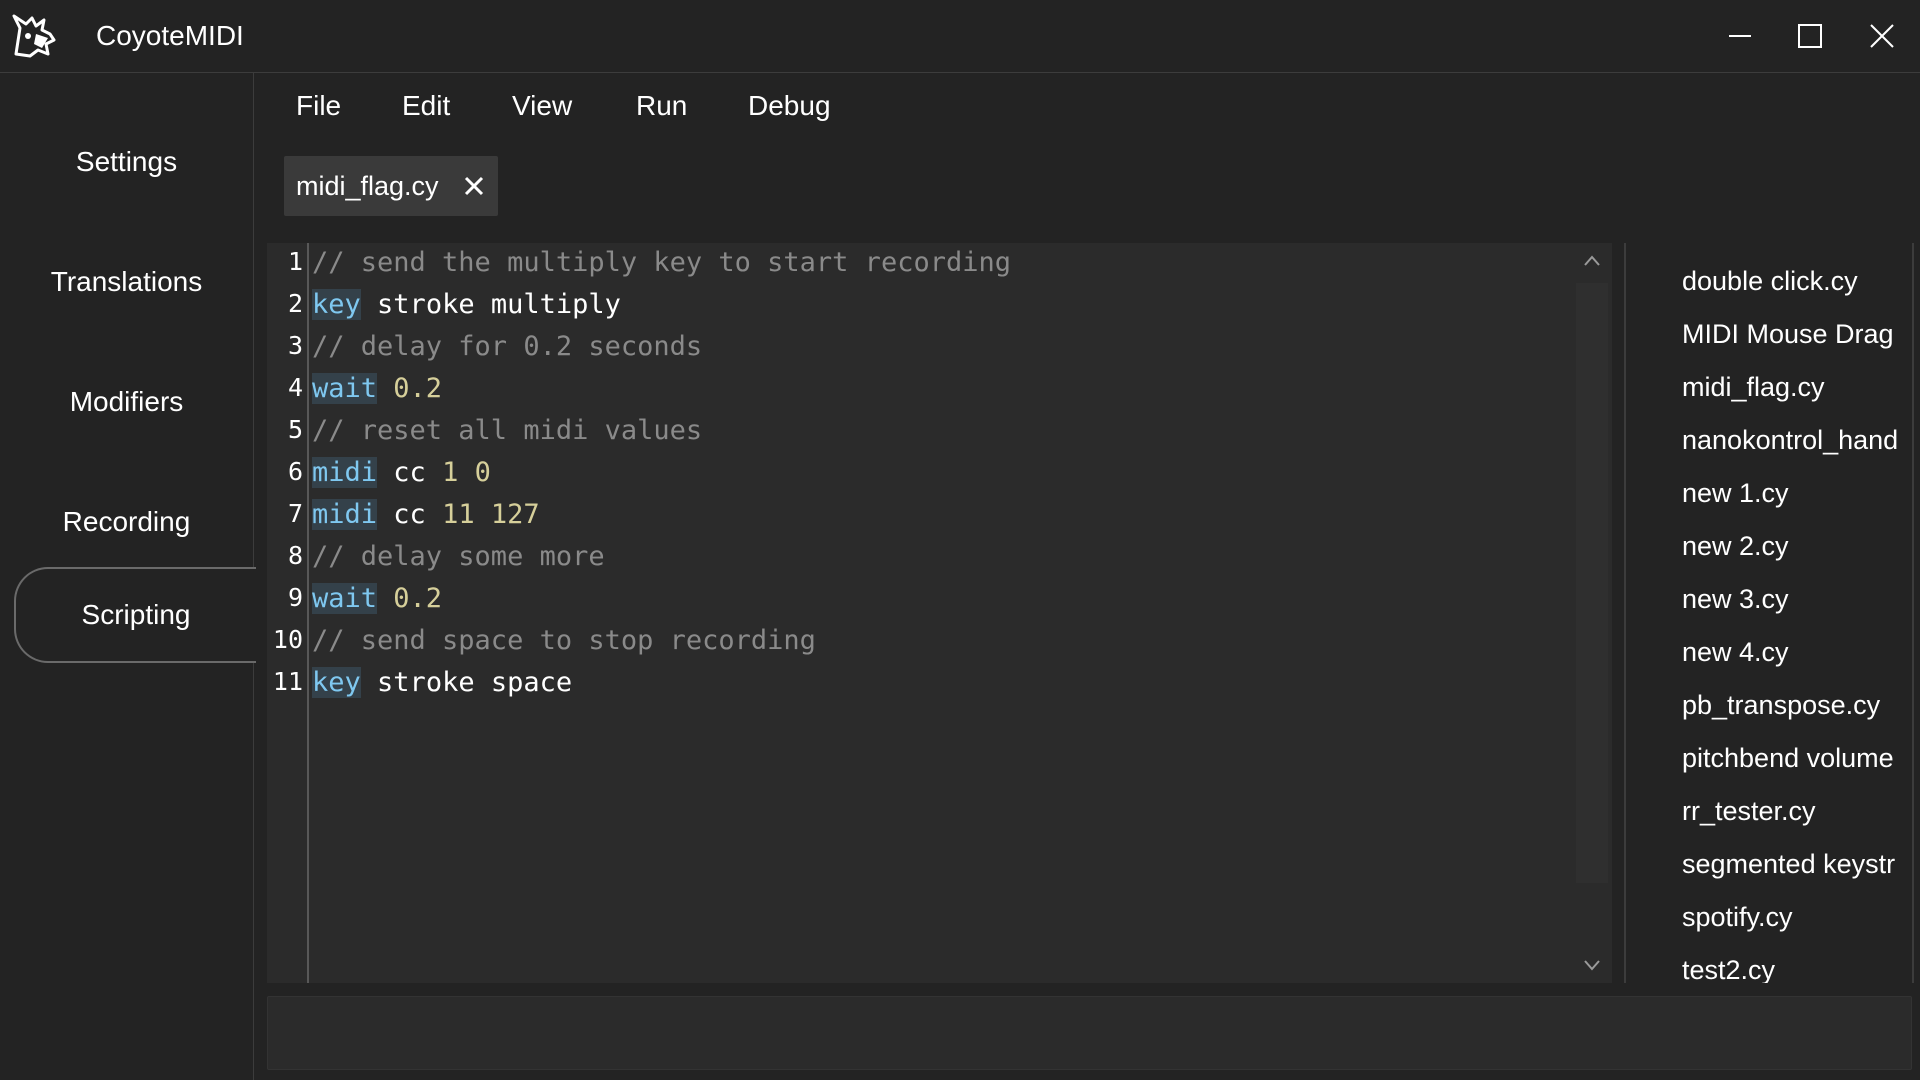  What do you see at coordinates (1592, 261) in the screenshot?
I see `chevron-up-icon` at bounding box center [1592, 261].